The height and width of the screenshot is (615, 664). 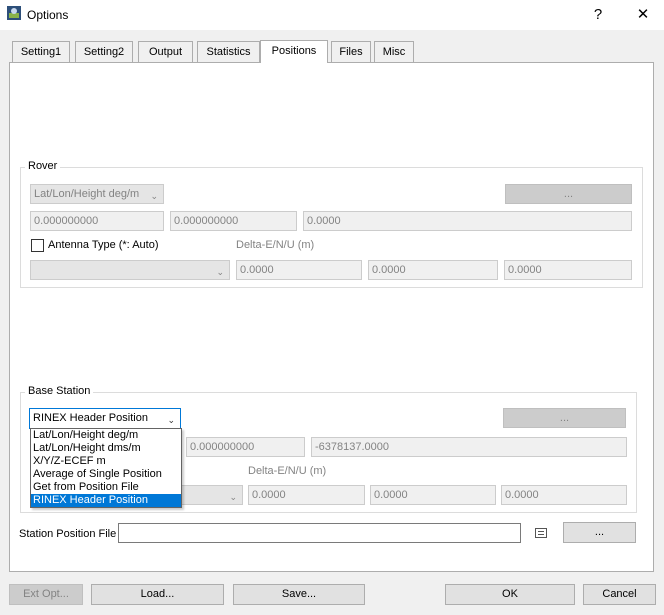 What do you see at coordinates (48, 15) in the screenshot?
I see `window-title: Options` at bounding box center [48, 15].